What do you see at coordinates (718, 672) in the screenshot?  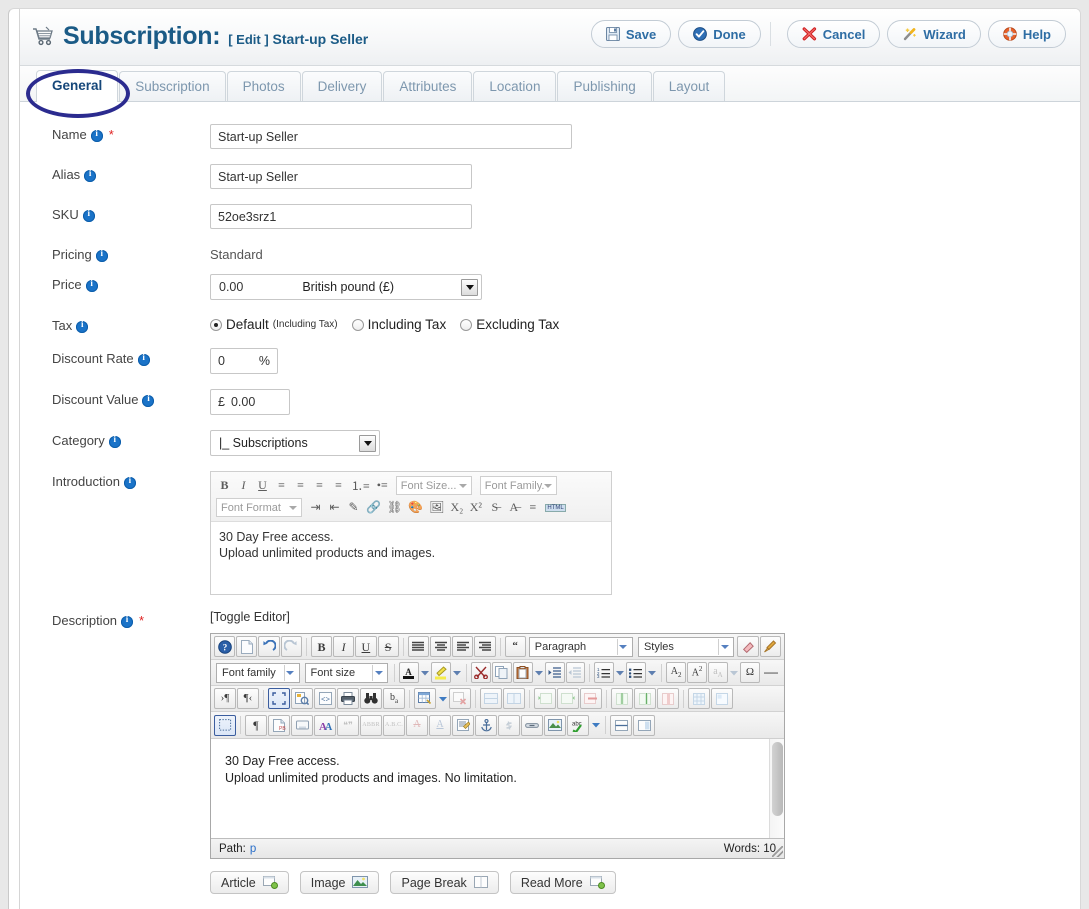 I see `remove-formatting-icon: aA` at bounding box center [718, 672].